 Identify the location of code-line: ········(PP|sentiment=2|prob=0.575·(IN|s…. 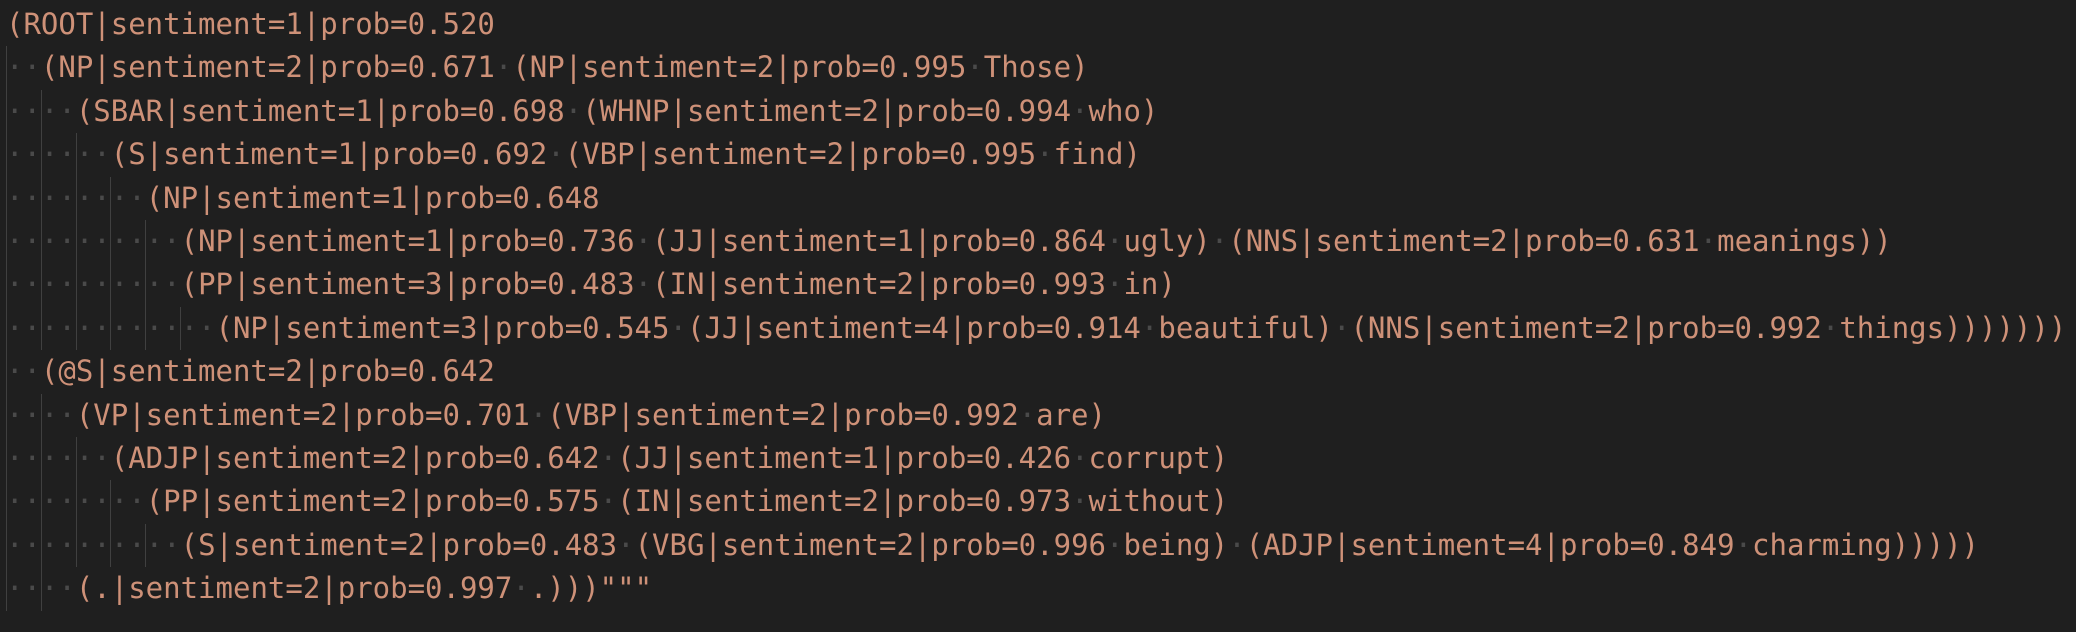
(617, 501).